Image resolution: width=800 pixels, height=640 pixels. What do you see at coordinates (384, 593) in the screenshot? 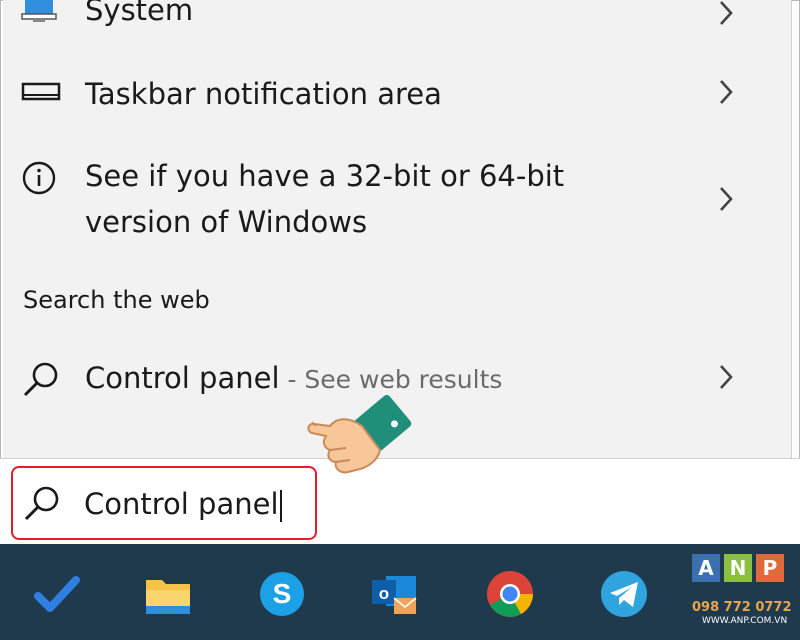
I see `svg-text: o` at bounding box center [384, 593].